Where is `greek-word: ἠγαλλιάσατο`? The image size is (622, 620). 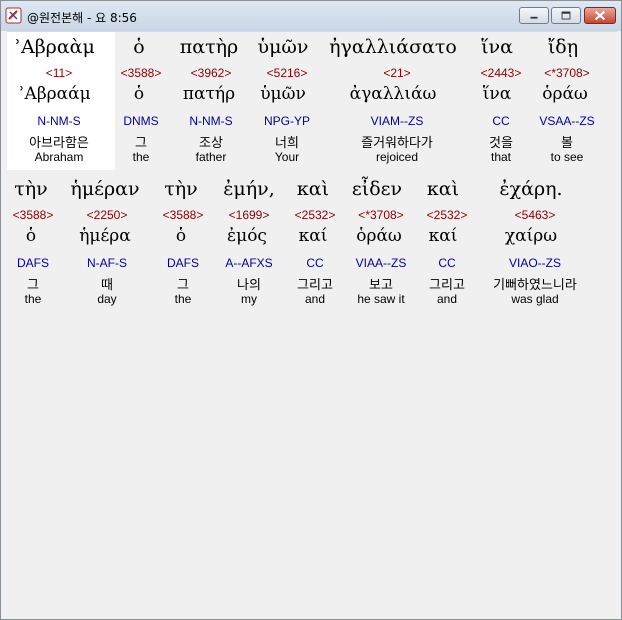
greek-word: ἠγαλλιάσατο is located at coordinates (393, 47).